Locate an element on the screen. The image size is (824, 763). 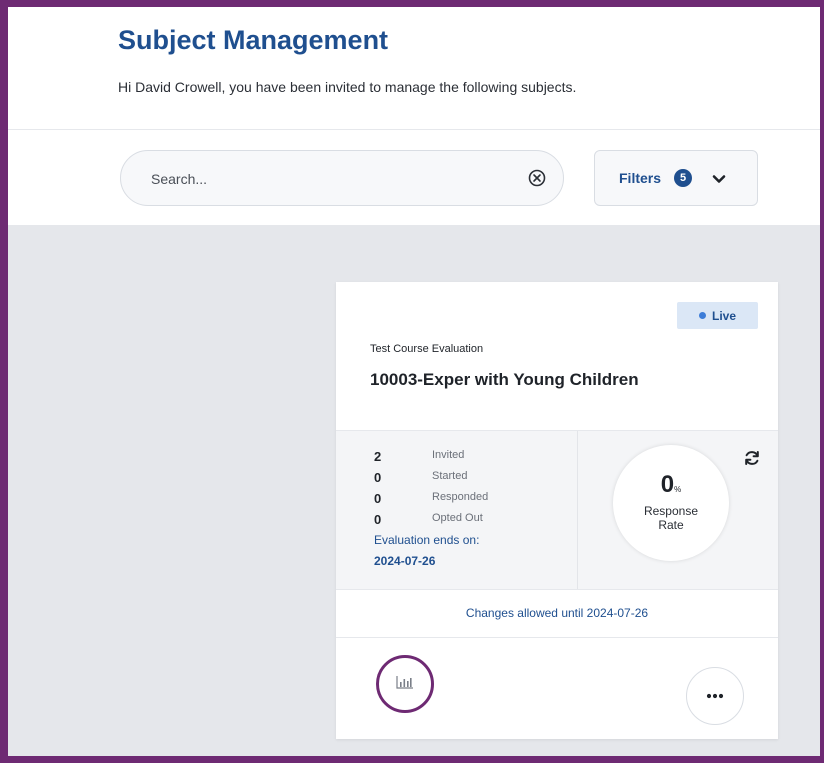
status-badge: Live is located at coordinates (717, 315).